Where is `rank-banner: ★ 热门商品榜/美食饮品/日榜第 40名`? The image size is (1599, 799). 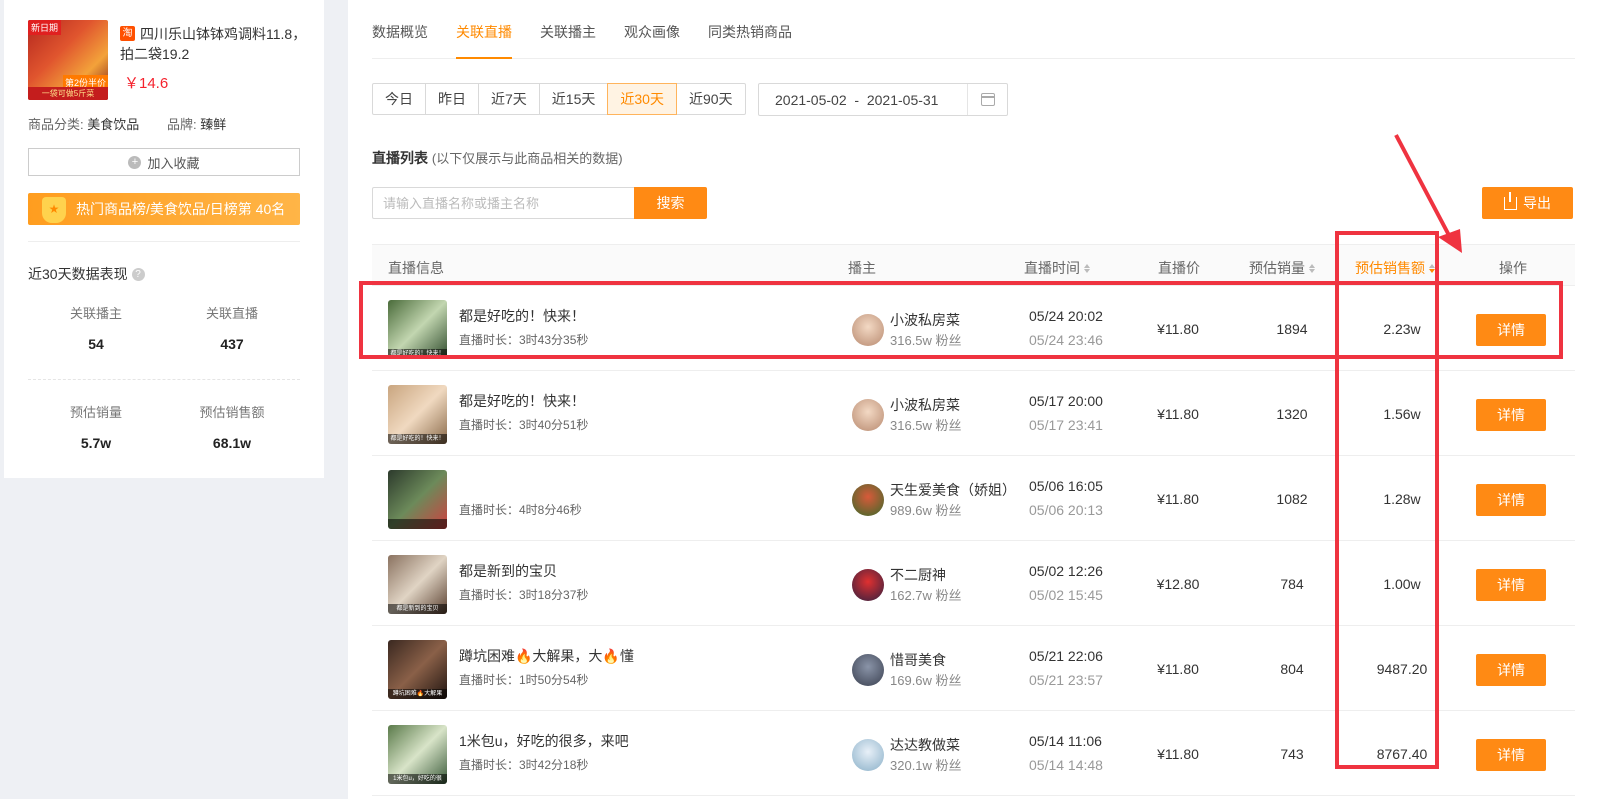 rank-banner: ★ 热门商品榜/美食饮品/日榜第 40名 is located at coordinates (164, 209).